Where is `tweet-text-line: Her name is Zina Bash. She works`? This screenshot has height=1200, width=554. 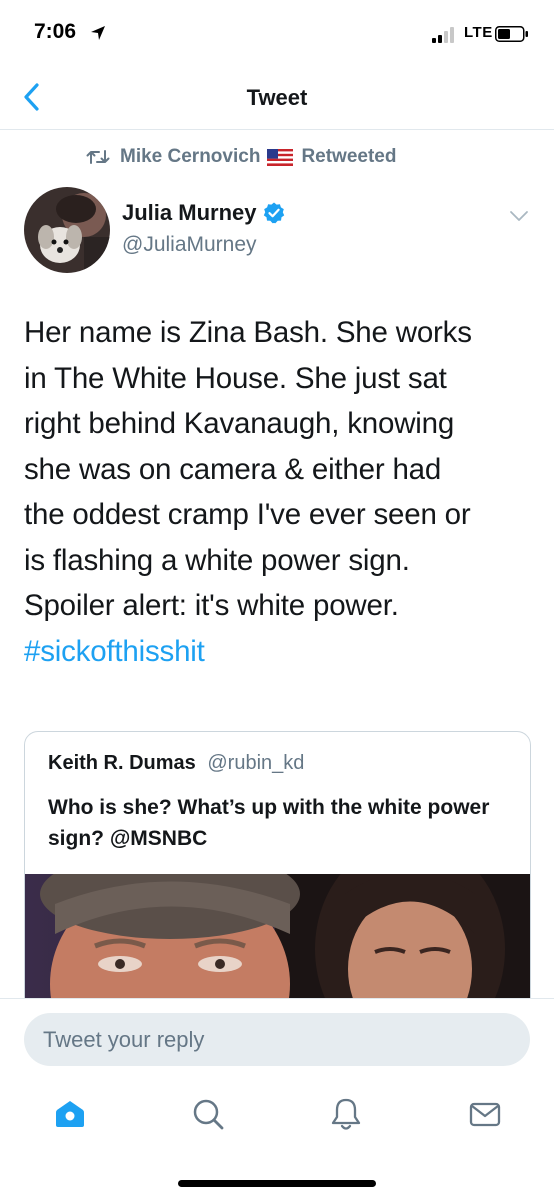 tweet-text-line: Her name is Zina Bash. She works is located at coordinates (248, 332).